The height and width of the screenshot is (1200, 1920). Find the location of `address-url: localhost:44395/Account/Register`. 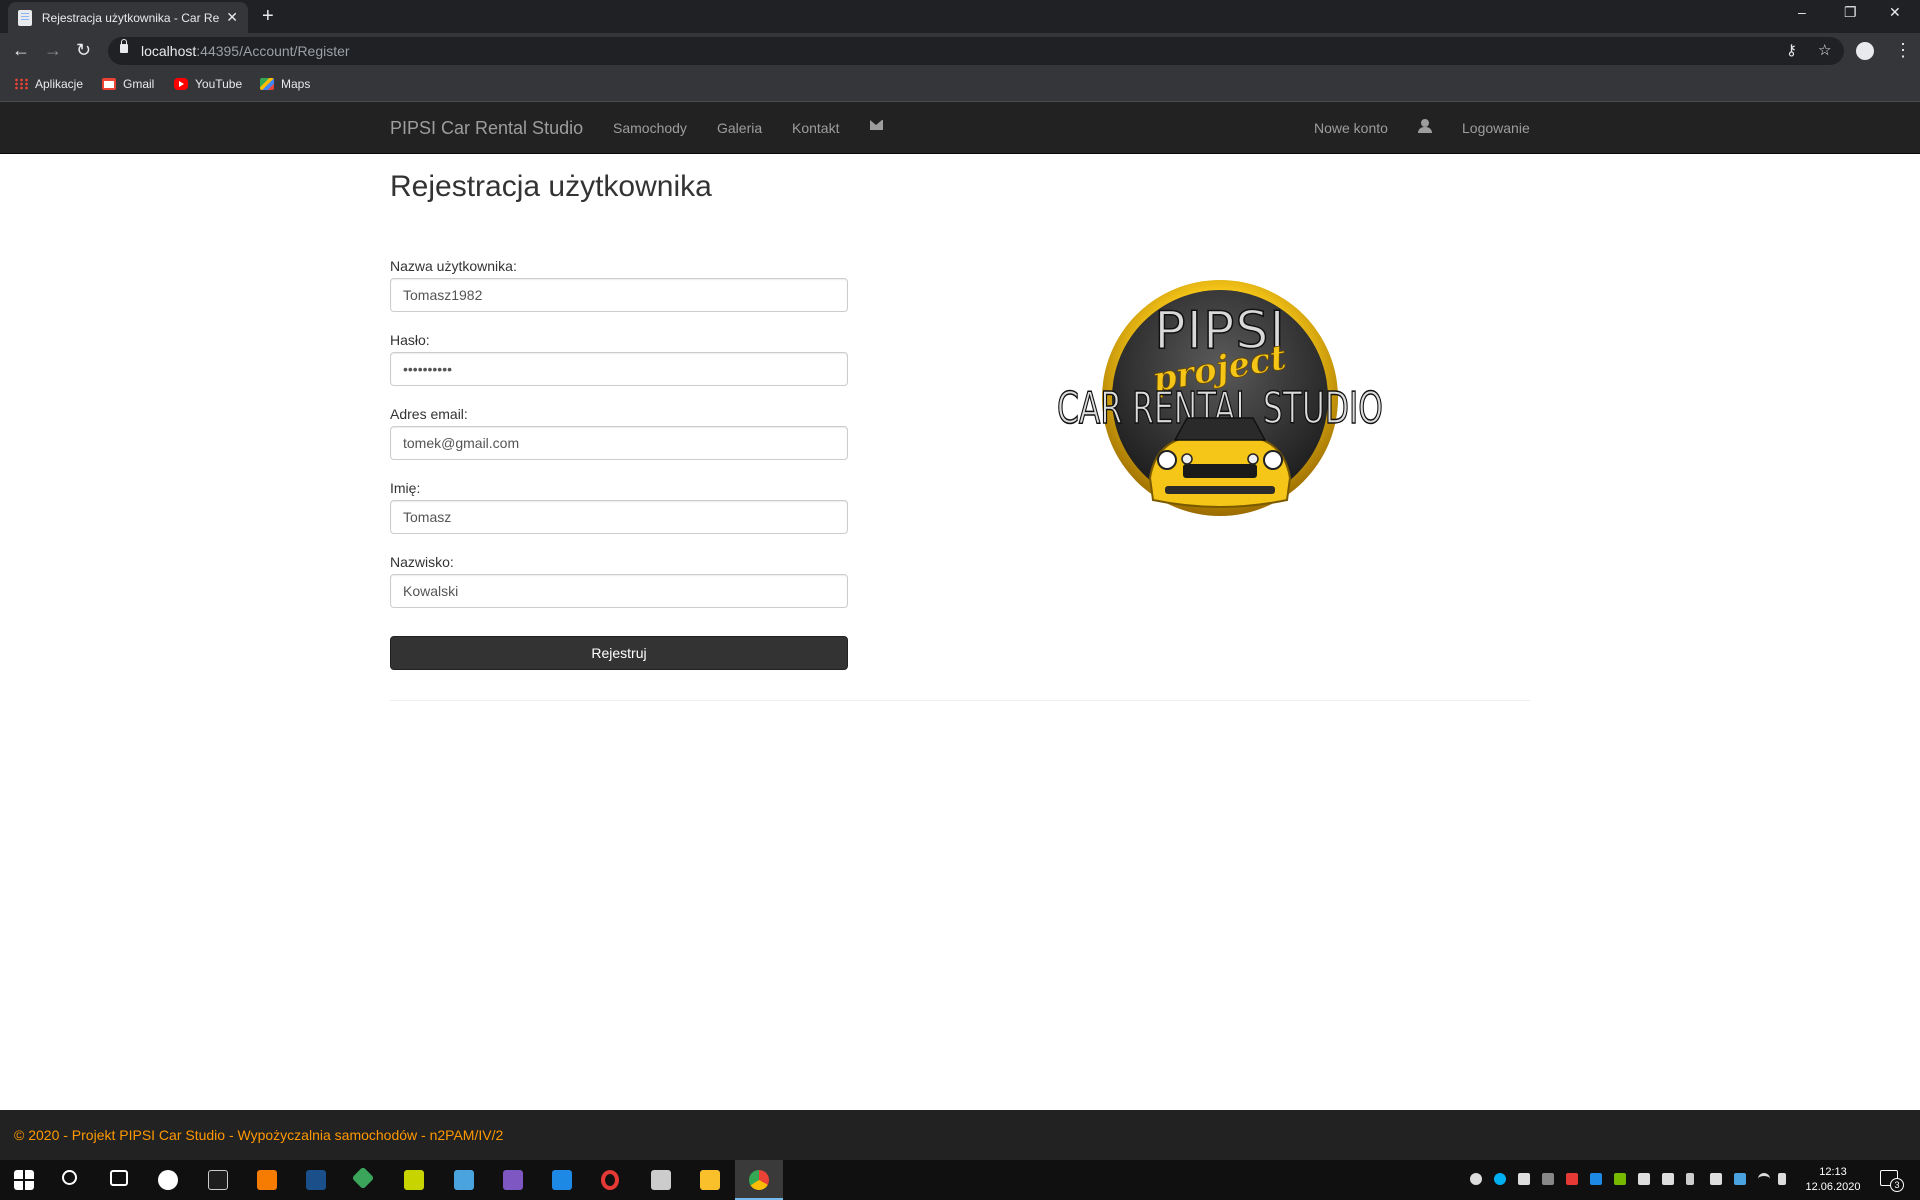

address-url: localhost:44395/Account/Register is located at coordinates (245, 51).